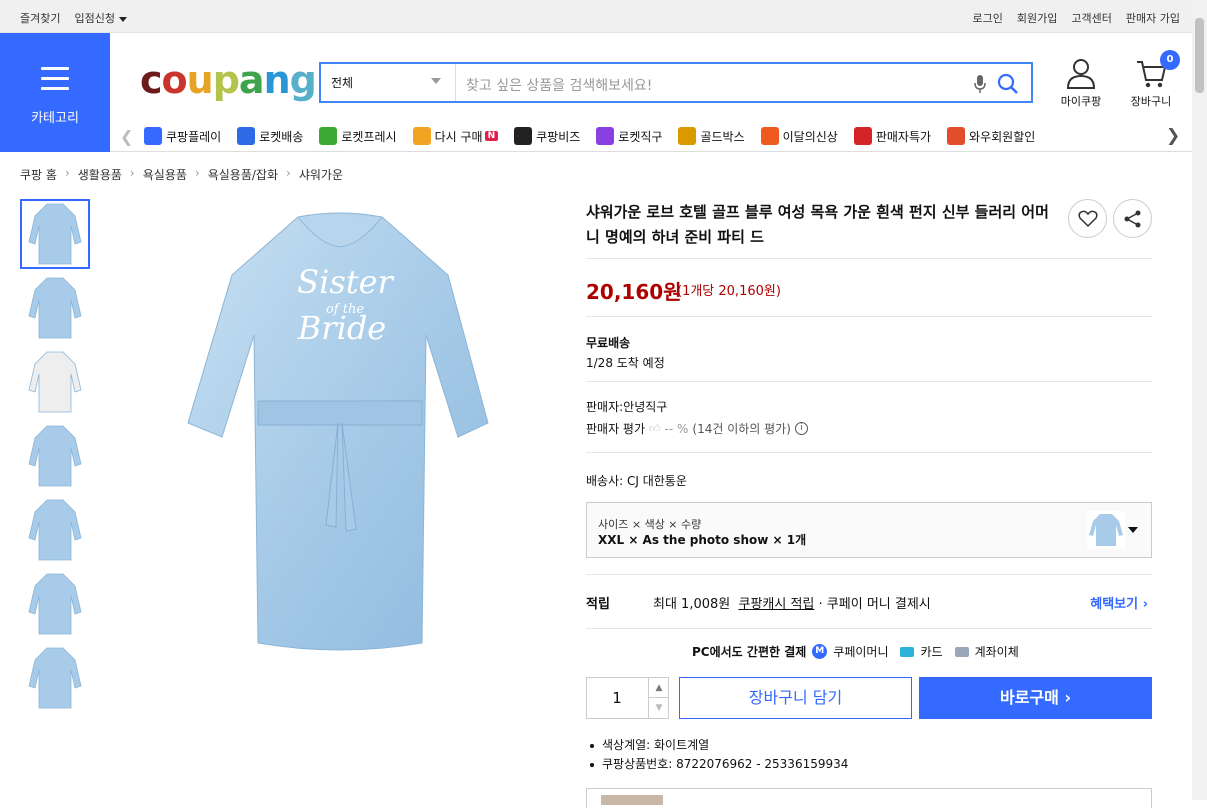 Image resolution: width=1207 pixels, height=808 pixels. What do you see at coordinates (100, 174) in the screenshot?
I see `breadcrumb-item: 생활용품` at bounding box center [100, 174].